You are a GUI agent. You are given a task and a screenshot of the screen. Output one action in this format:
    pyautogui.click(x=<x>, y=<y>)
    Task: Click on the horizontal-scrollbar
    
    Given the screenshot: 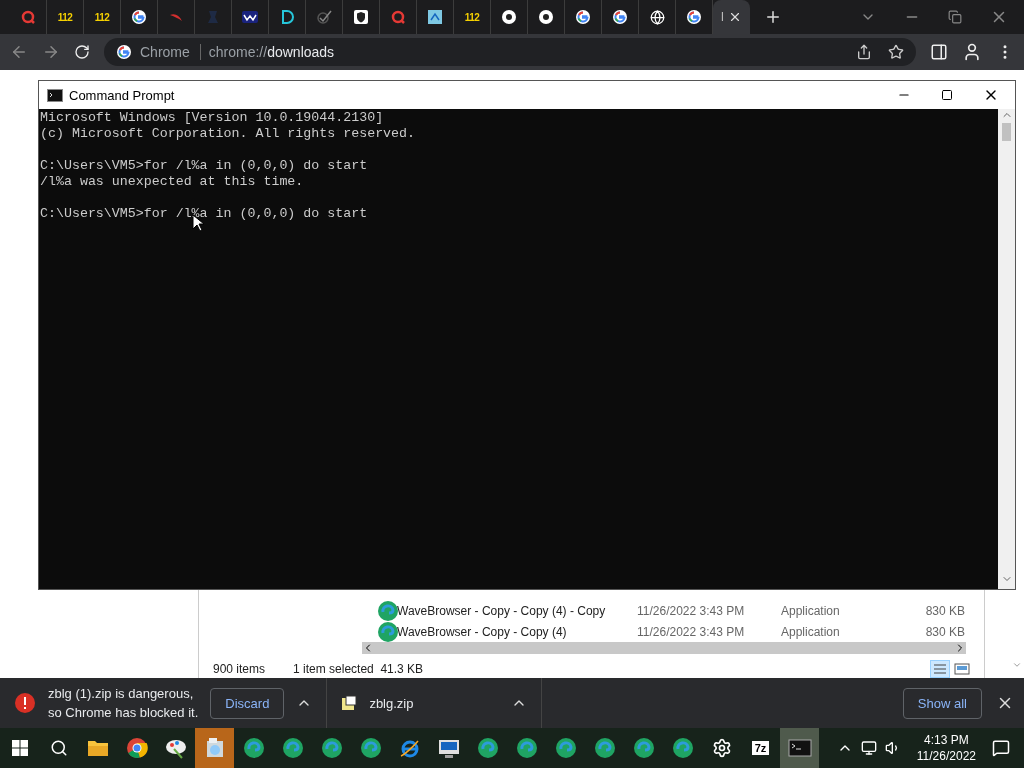 What is the action you would take?
    pyautogui.click(x=664, y=648)
    